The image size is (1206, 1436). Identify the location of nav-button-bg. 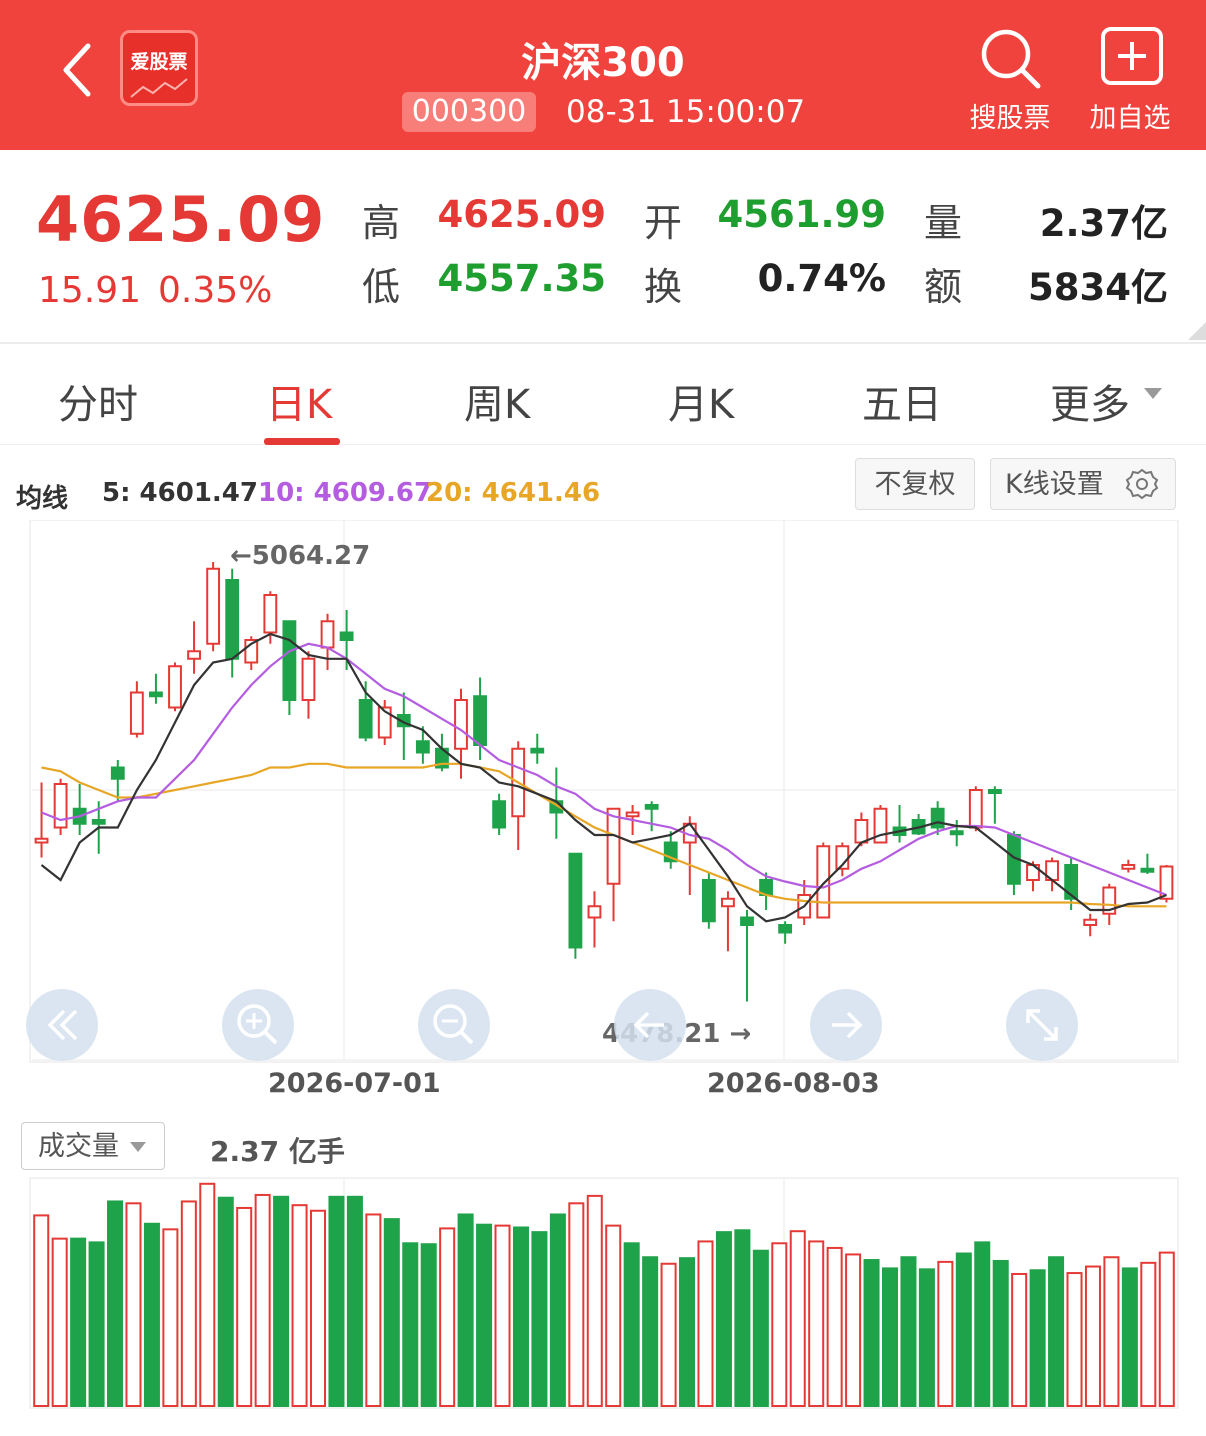
(454, 1025).